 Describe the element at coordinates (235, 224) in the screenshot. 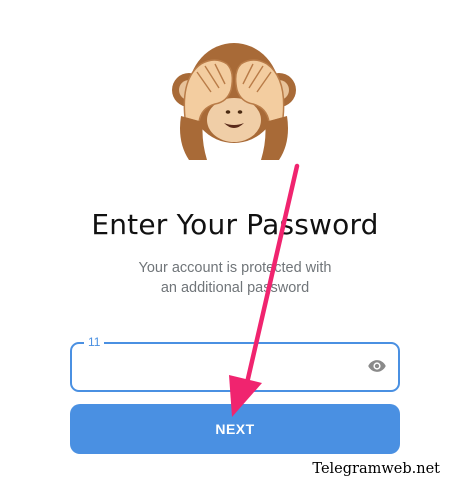

I see `page-title: Enter Your Password` at that location.